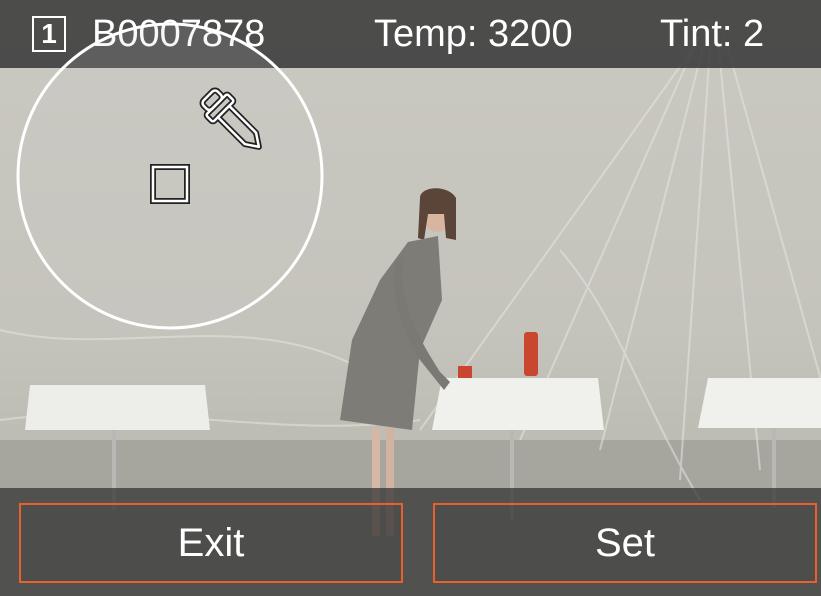 The width and height of the screenshot is (821, 596). What do you see at coordinates (211, 543) in the screenshot?
I see `exit-button: Exit` at bounding box center [211, 543].